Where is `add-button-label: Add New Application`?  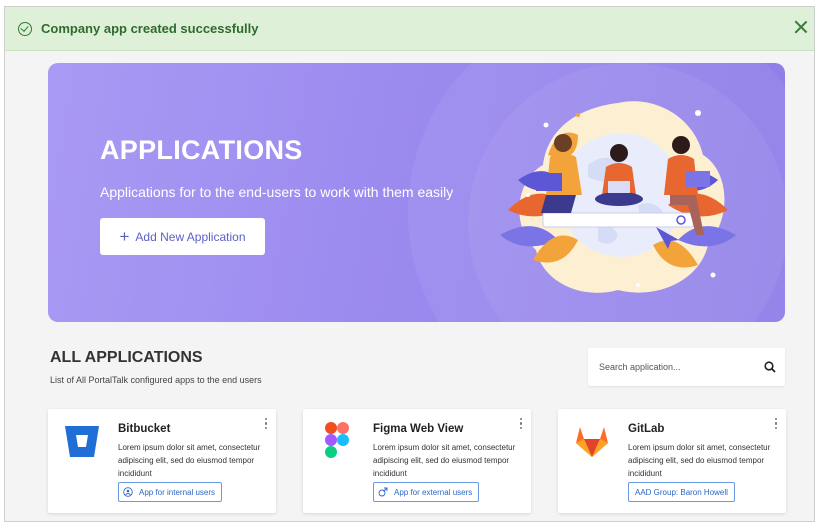 add-button-label: Add New Application is located at coordinates (190, 236).